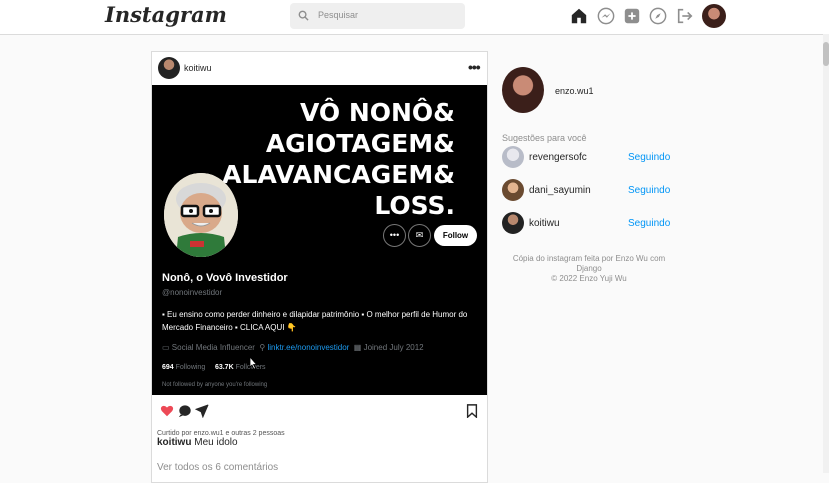 This screenshot has height=483, width=829. What do you see at coordinates (357, 347) in the screenshot?
I see `calendar-icon: ▦` at bounding box center [357, 347].